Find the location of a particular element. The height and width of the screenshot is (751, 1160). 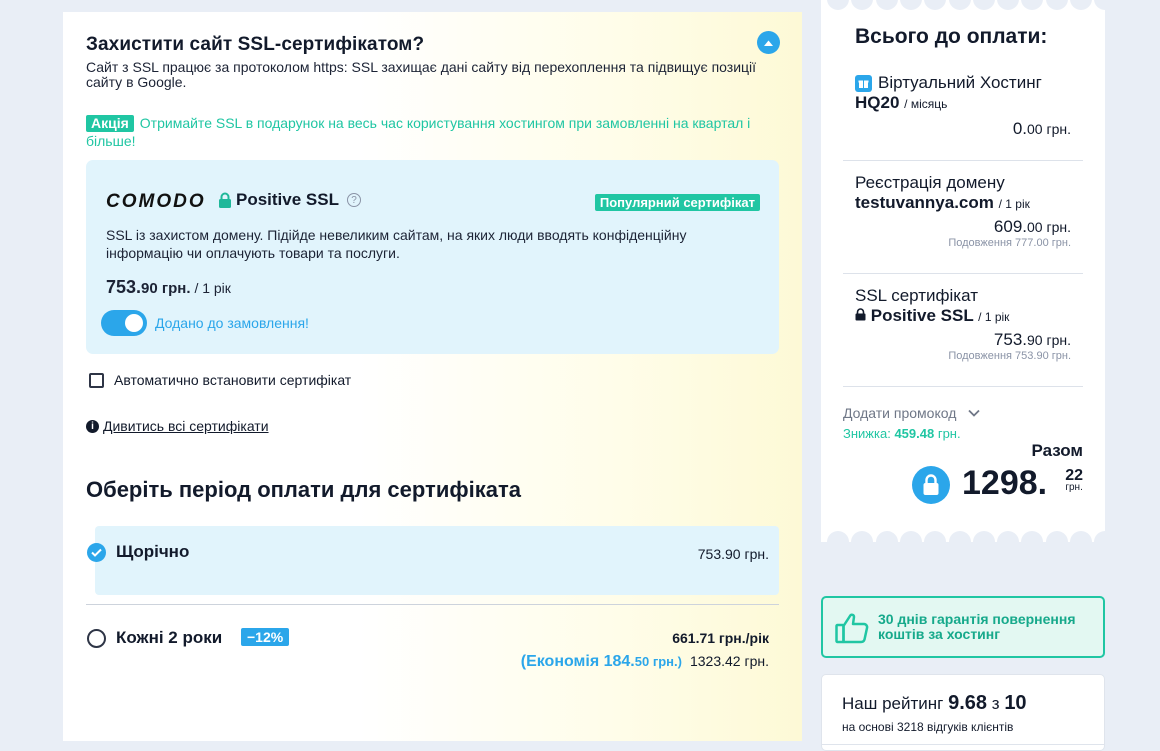

amount-main: 753. is located at coordinates (1010, 339).